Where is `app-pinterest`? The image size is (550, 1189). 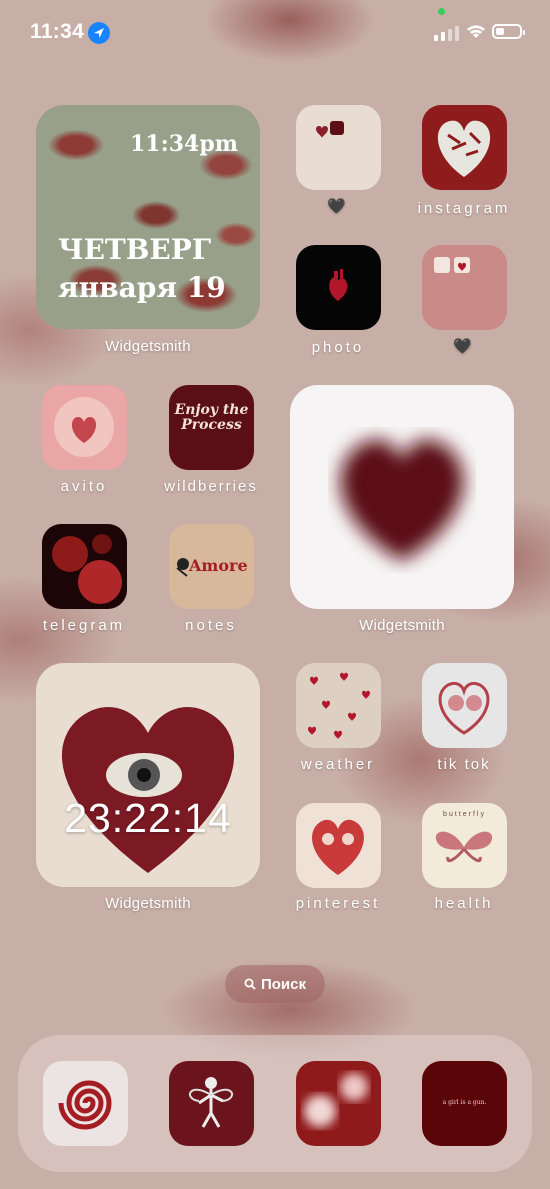 app-pinterest is located at coordinates (338, 845).